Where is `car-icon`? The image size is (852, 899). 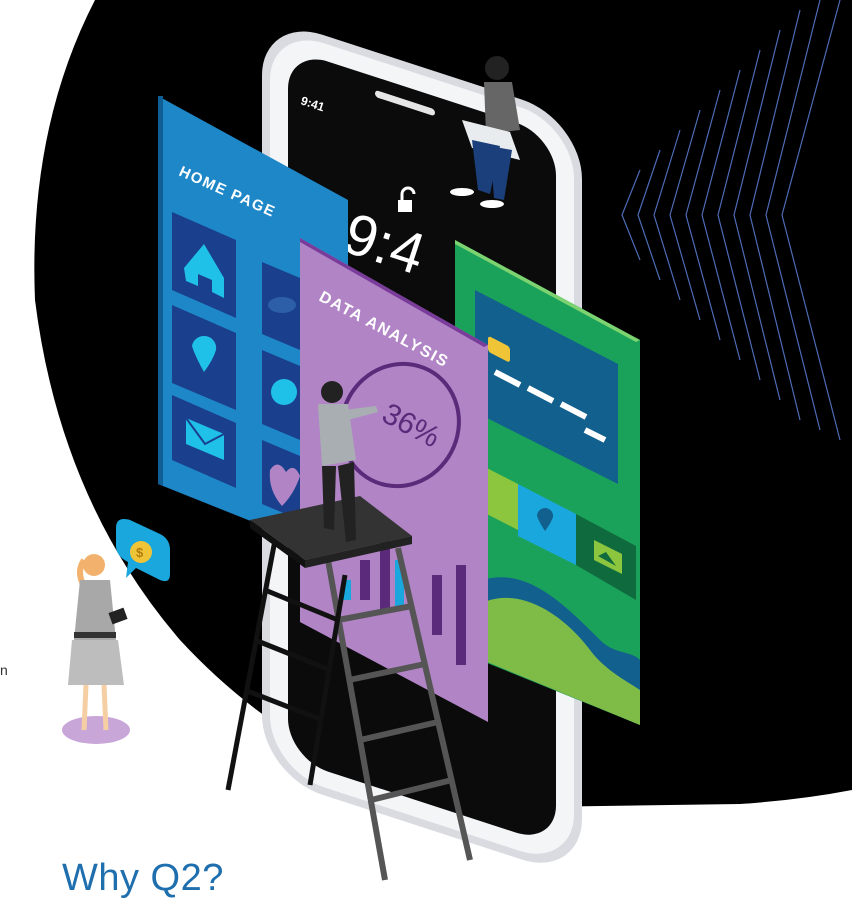 car-icon is located at coordinates (282, 305).